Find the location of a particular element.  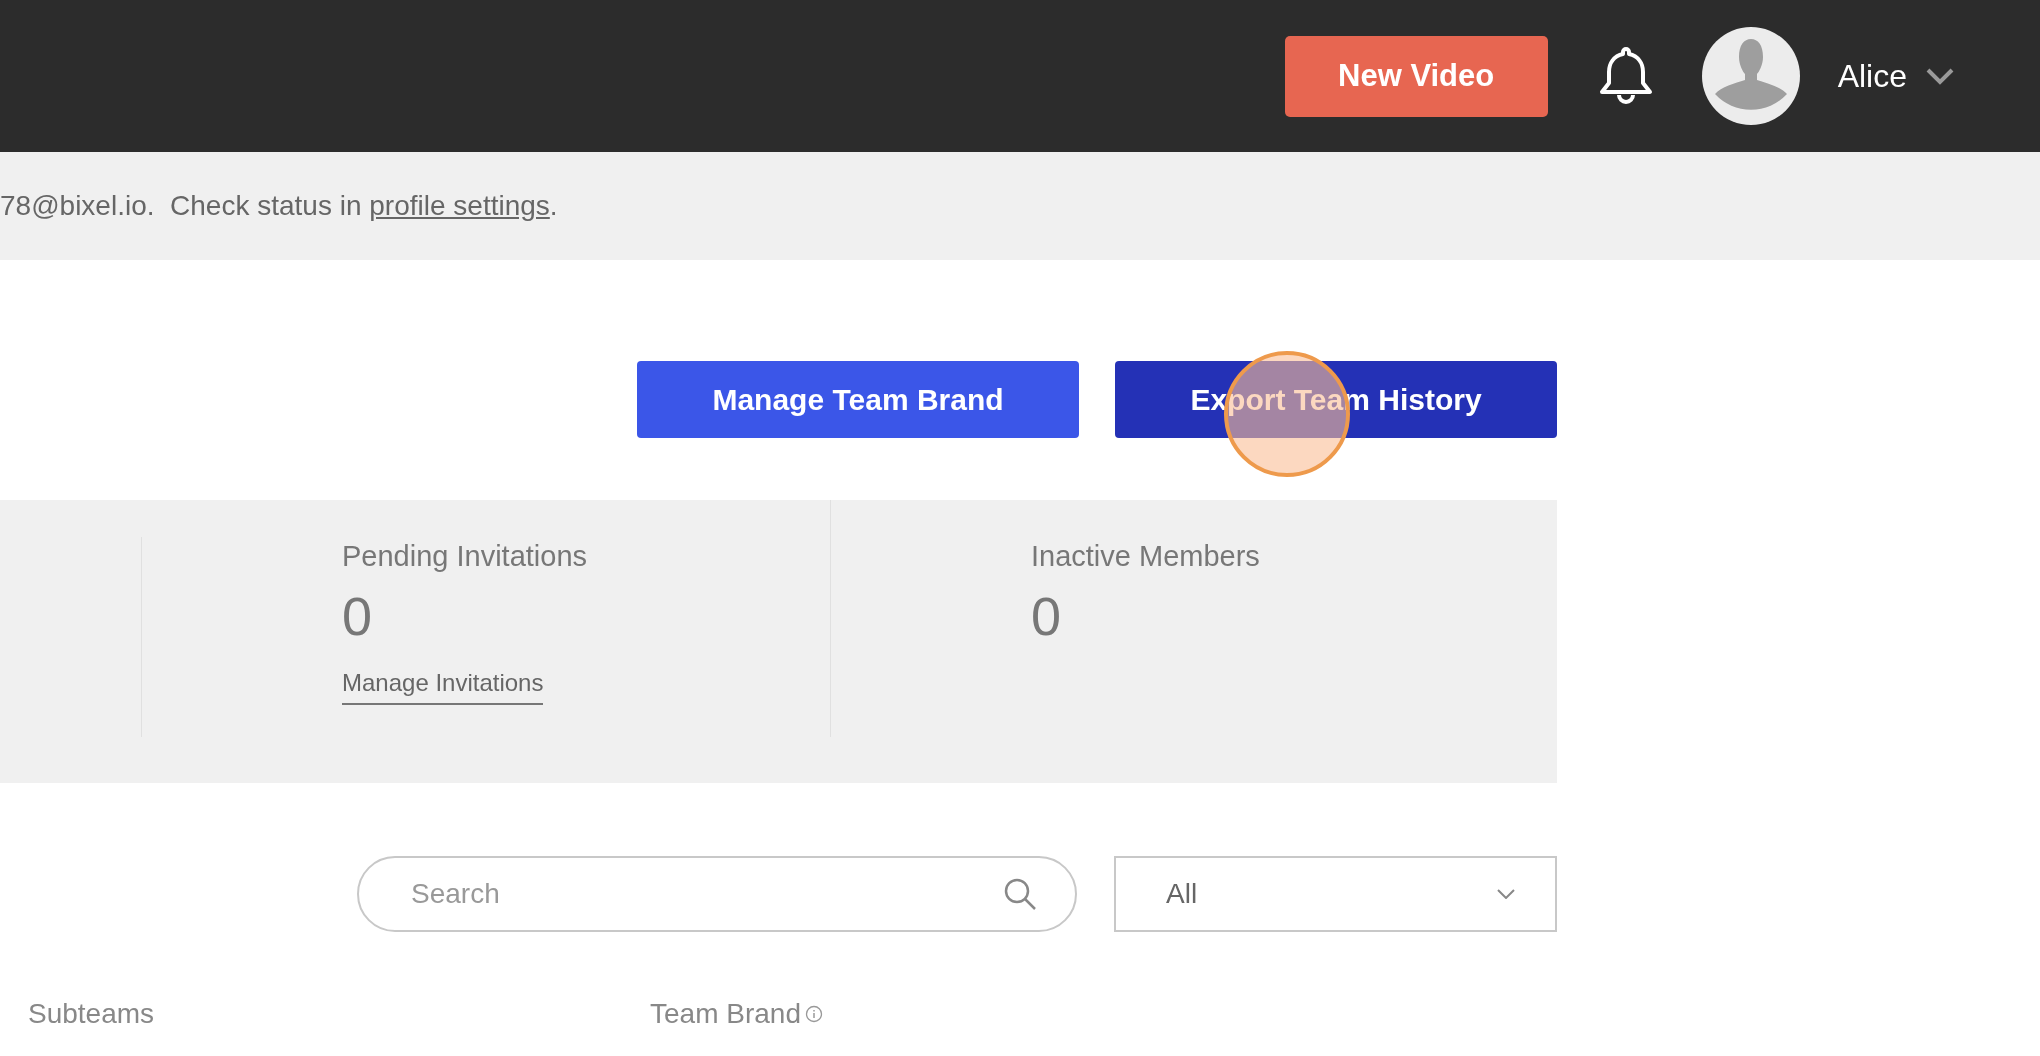

banner-message: 78@bixel.io. Check status in profile settings. is located at coordinates (279, 206).